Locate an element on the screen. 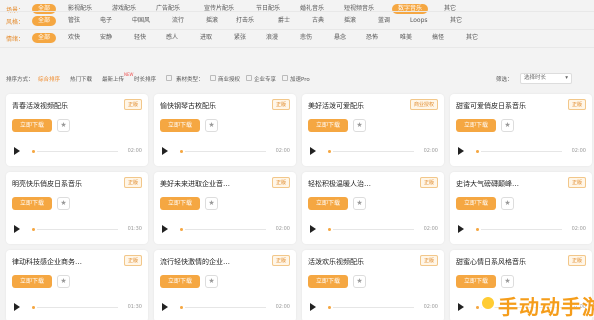 The image size is (594, 320). style-option-percussion: 打击乐 is located at coordinates (245, 21).